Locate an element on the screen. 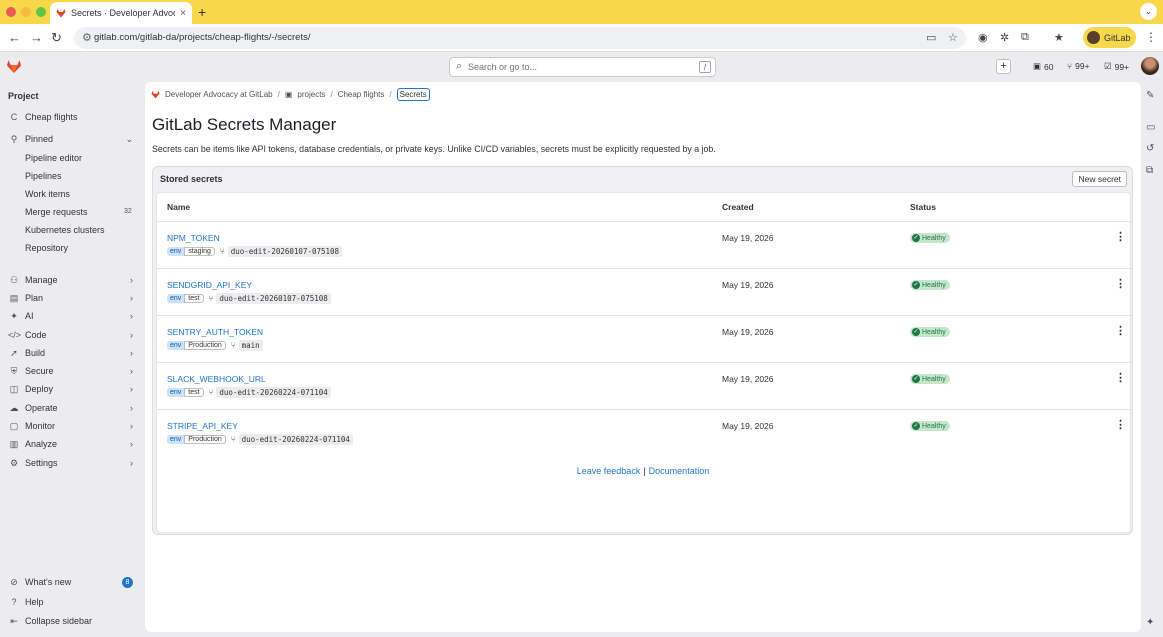  secret-name-link: NPM_TOKEN is located at coordinates (193, 238).